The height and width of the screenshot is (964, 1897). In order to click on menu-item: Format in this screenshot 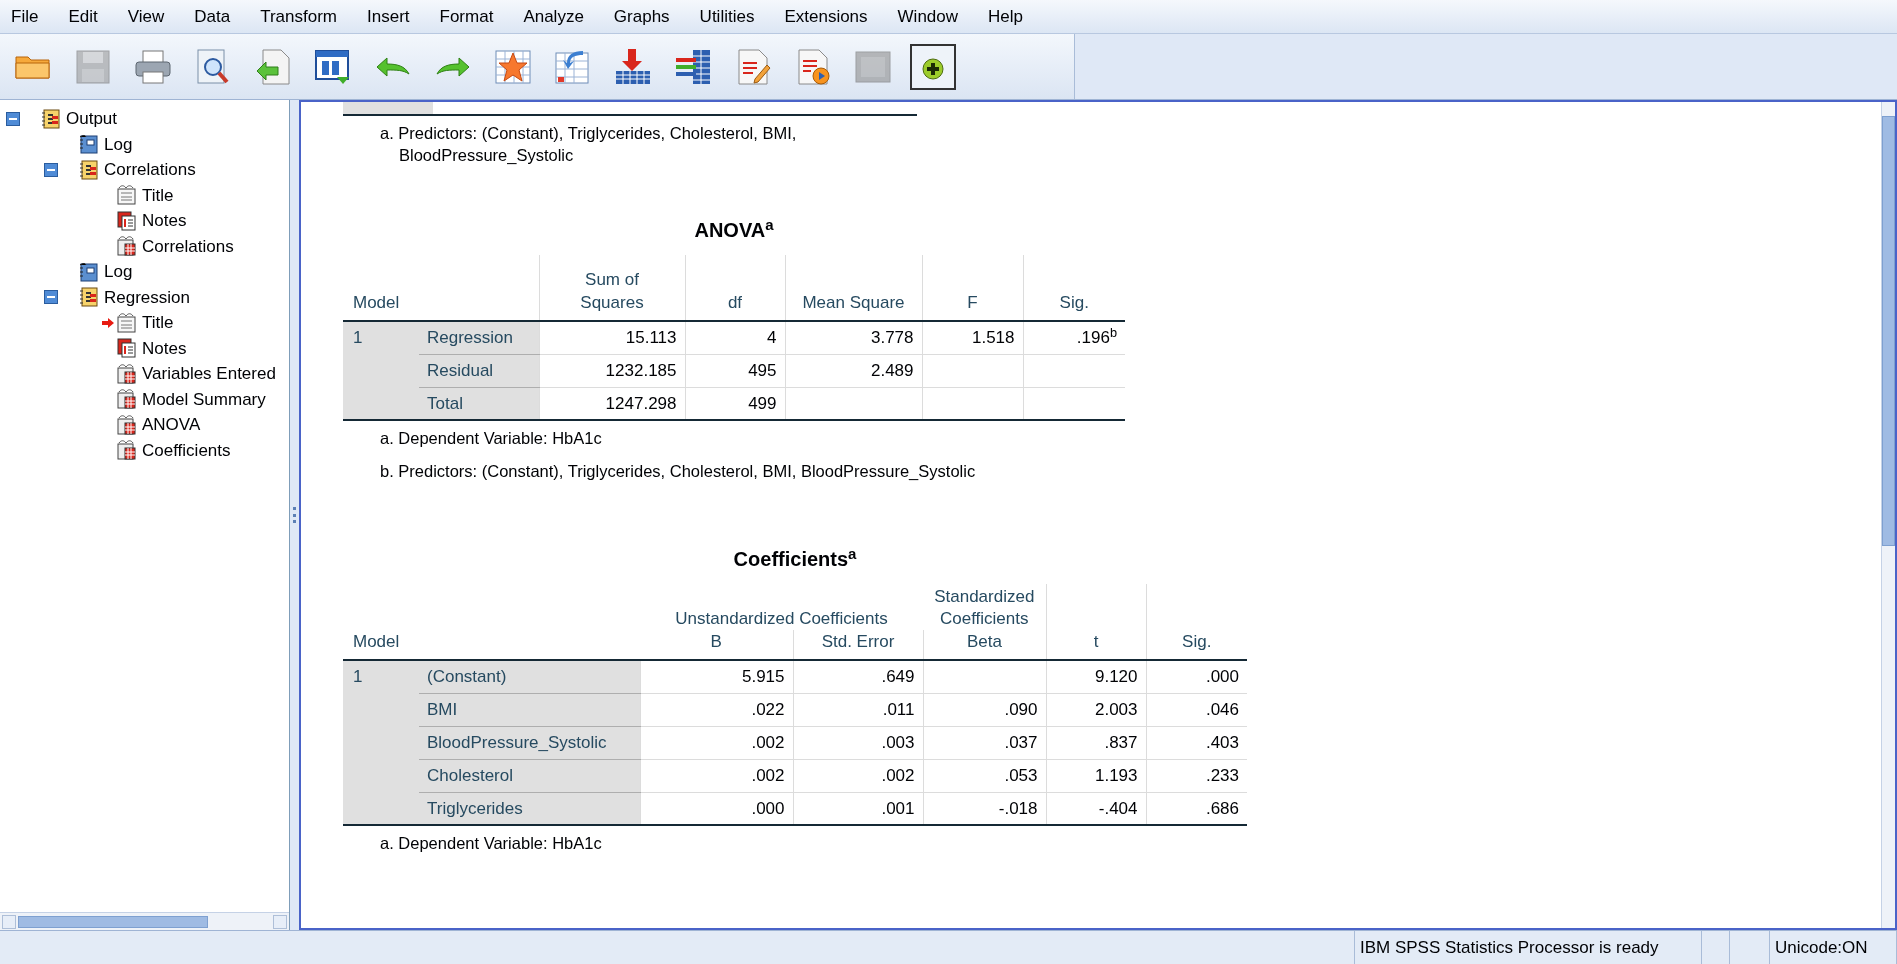, I will do `click(466, 16)`.